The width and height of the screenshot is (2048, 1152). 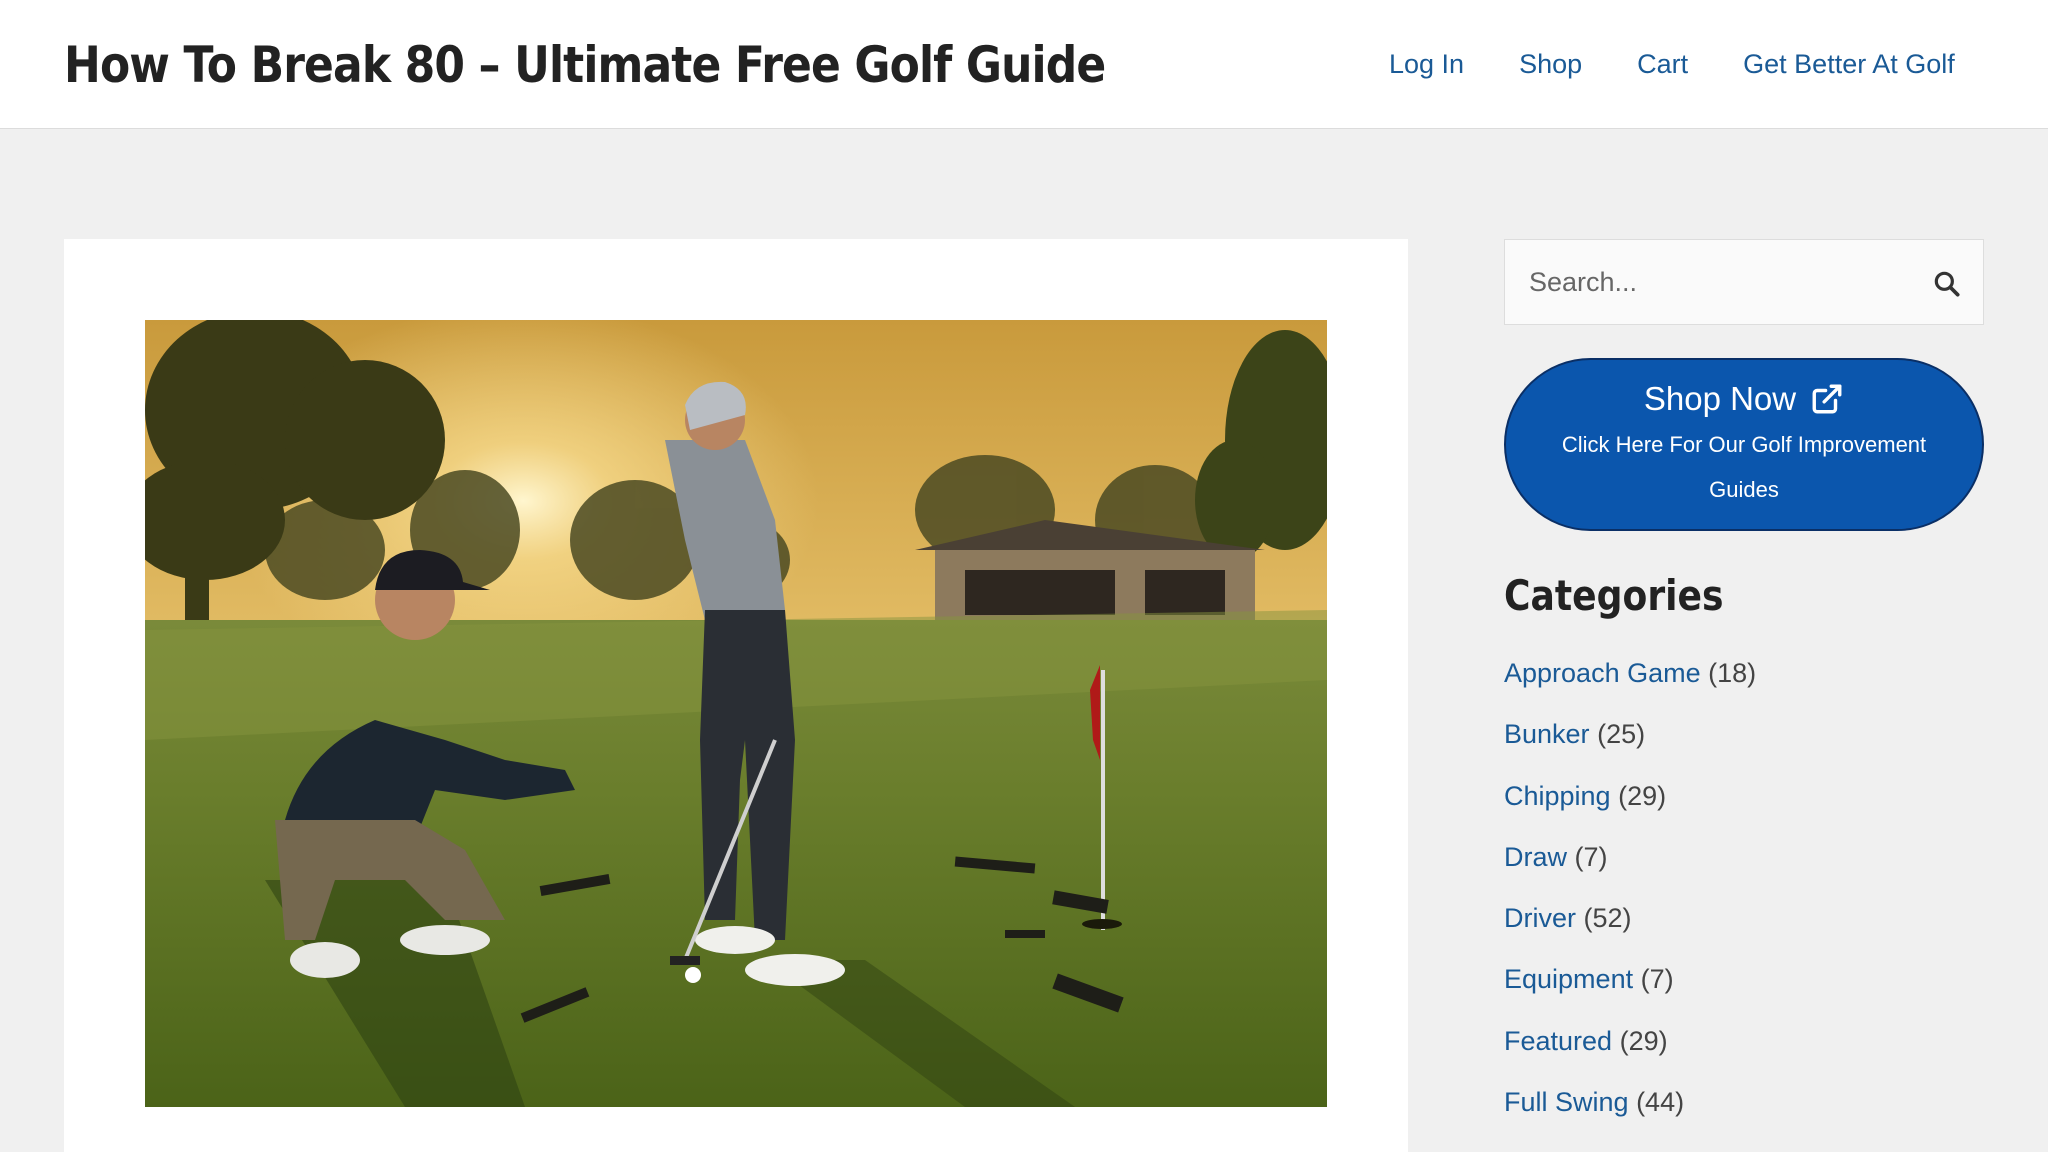 I want to click on category-item: Chipping (29), so click(x=1630, y=806).